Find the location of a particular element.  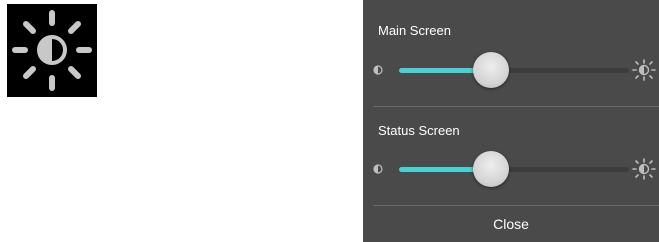

status-screen-slider-thumb is located at coordinates (491, 169).